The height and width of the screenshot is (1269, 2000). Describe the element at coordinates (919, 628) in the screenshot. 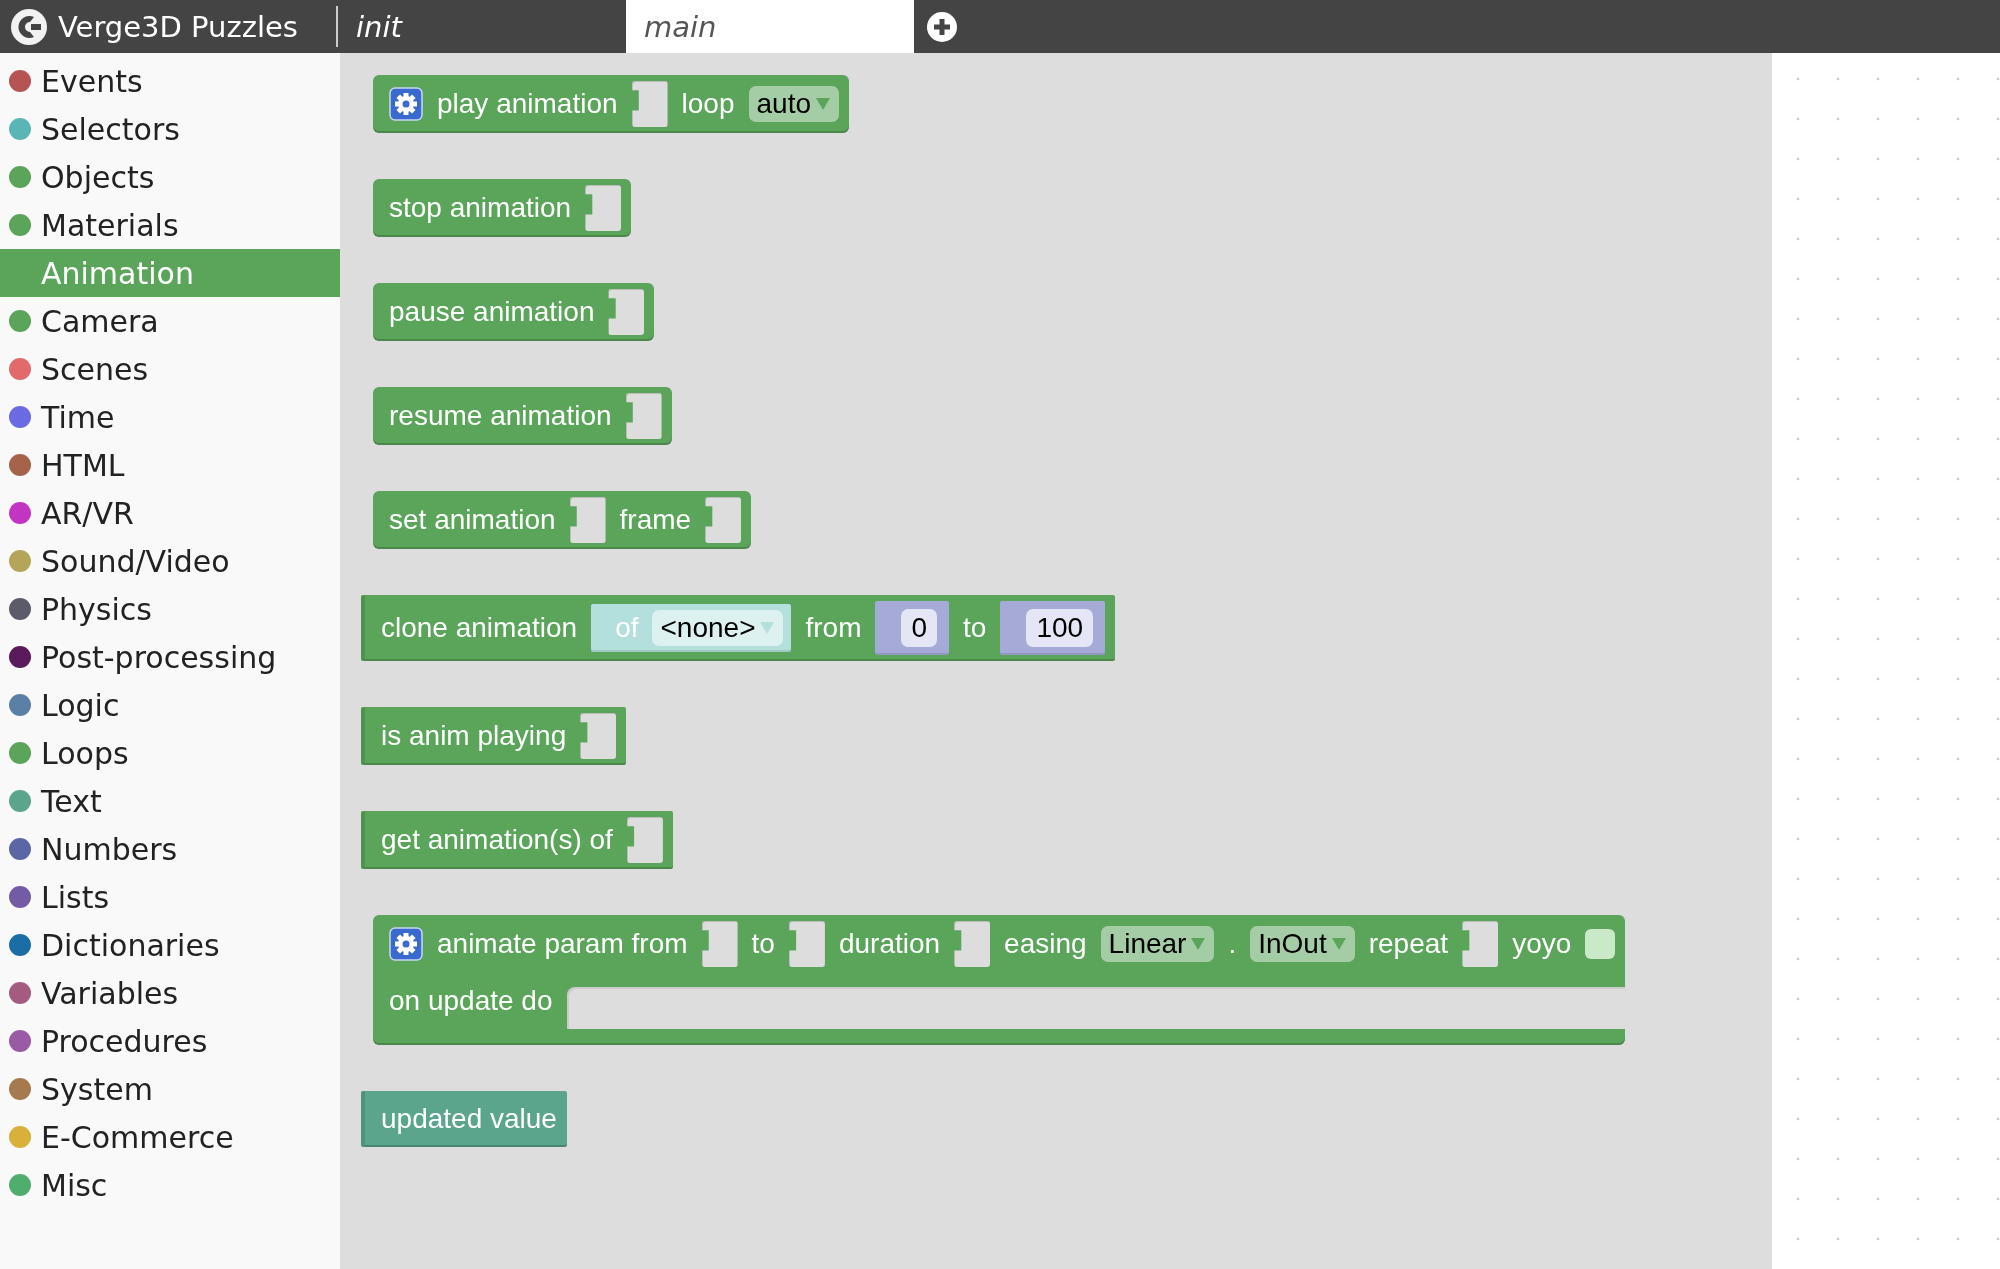

I see `number-field: 0` at that location.